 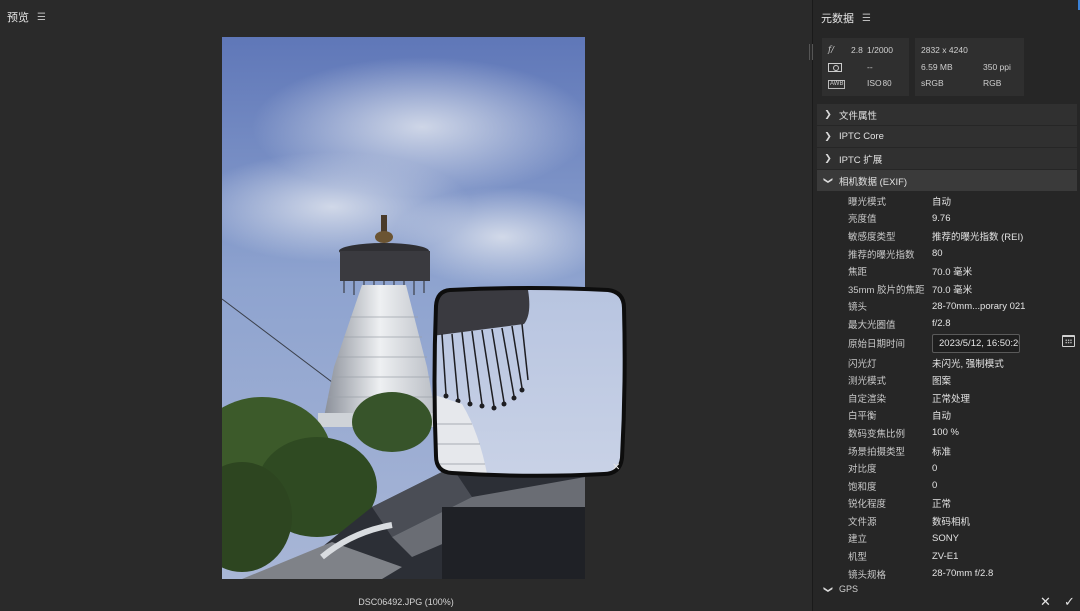 I want to click on iso-value: ISO80, so click(x=879, y=83).